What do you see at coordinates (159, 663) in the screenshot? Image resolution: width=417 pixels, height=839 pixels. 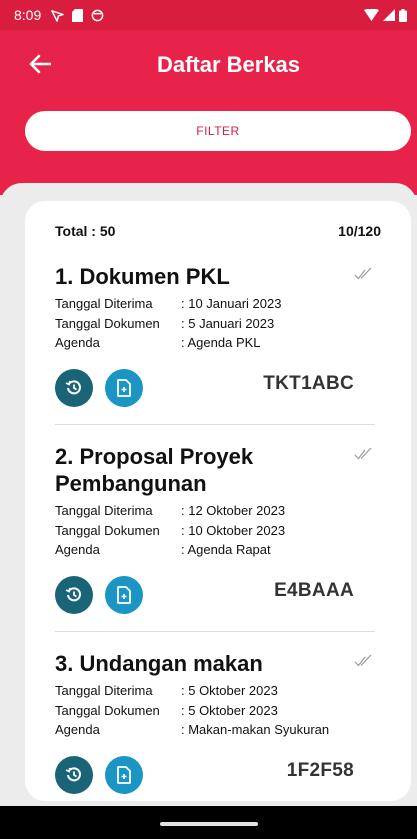 I see `document-title: 3. Undangan makan` at bounding box center [159, 663].